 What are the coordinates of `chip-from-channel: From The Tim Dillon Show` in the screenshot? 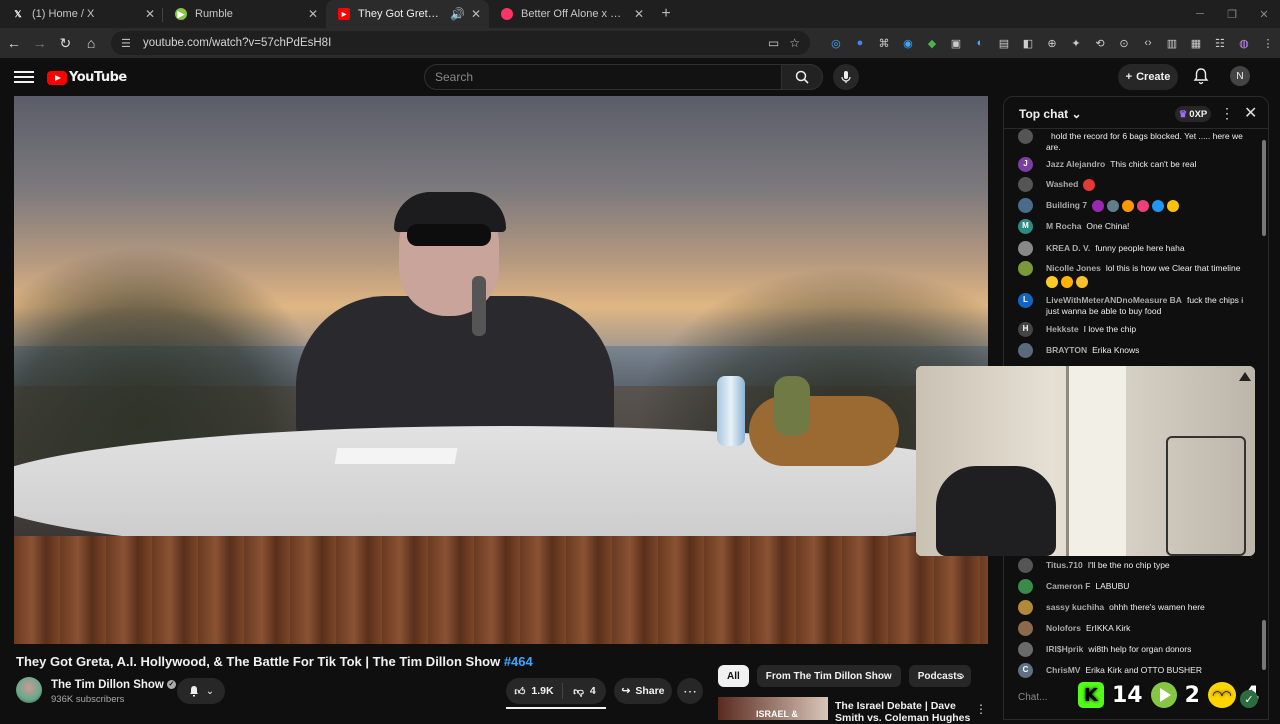 It's located at (828, 676).